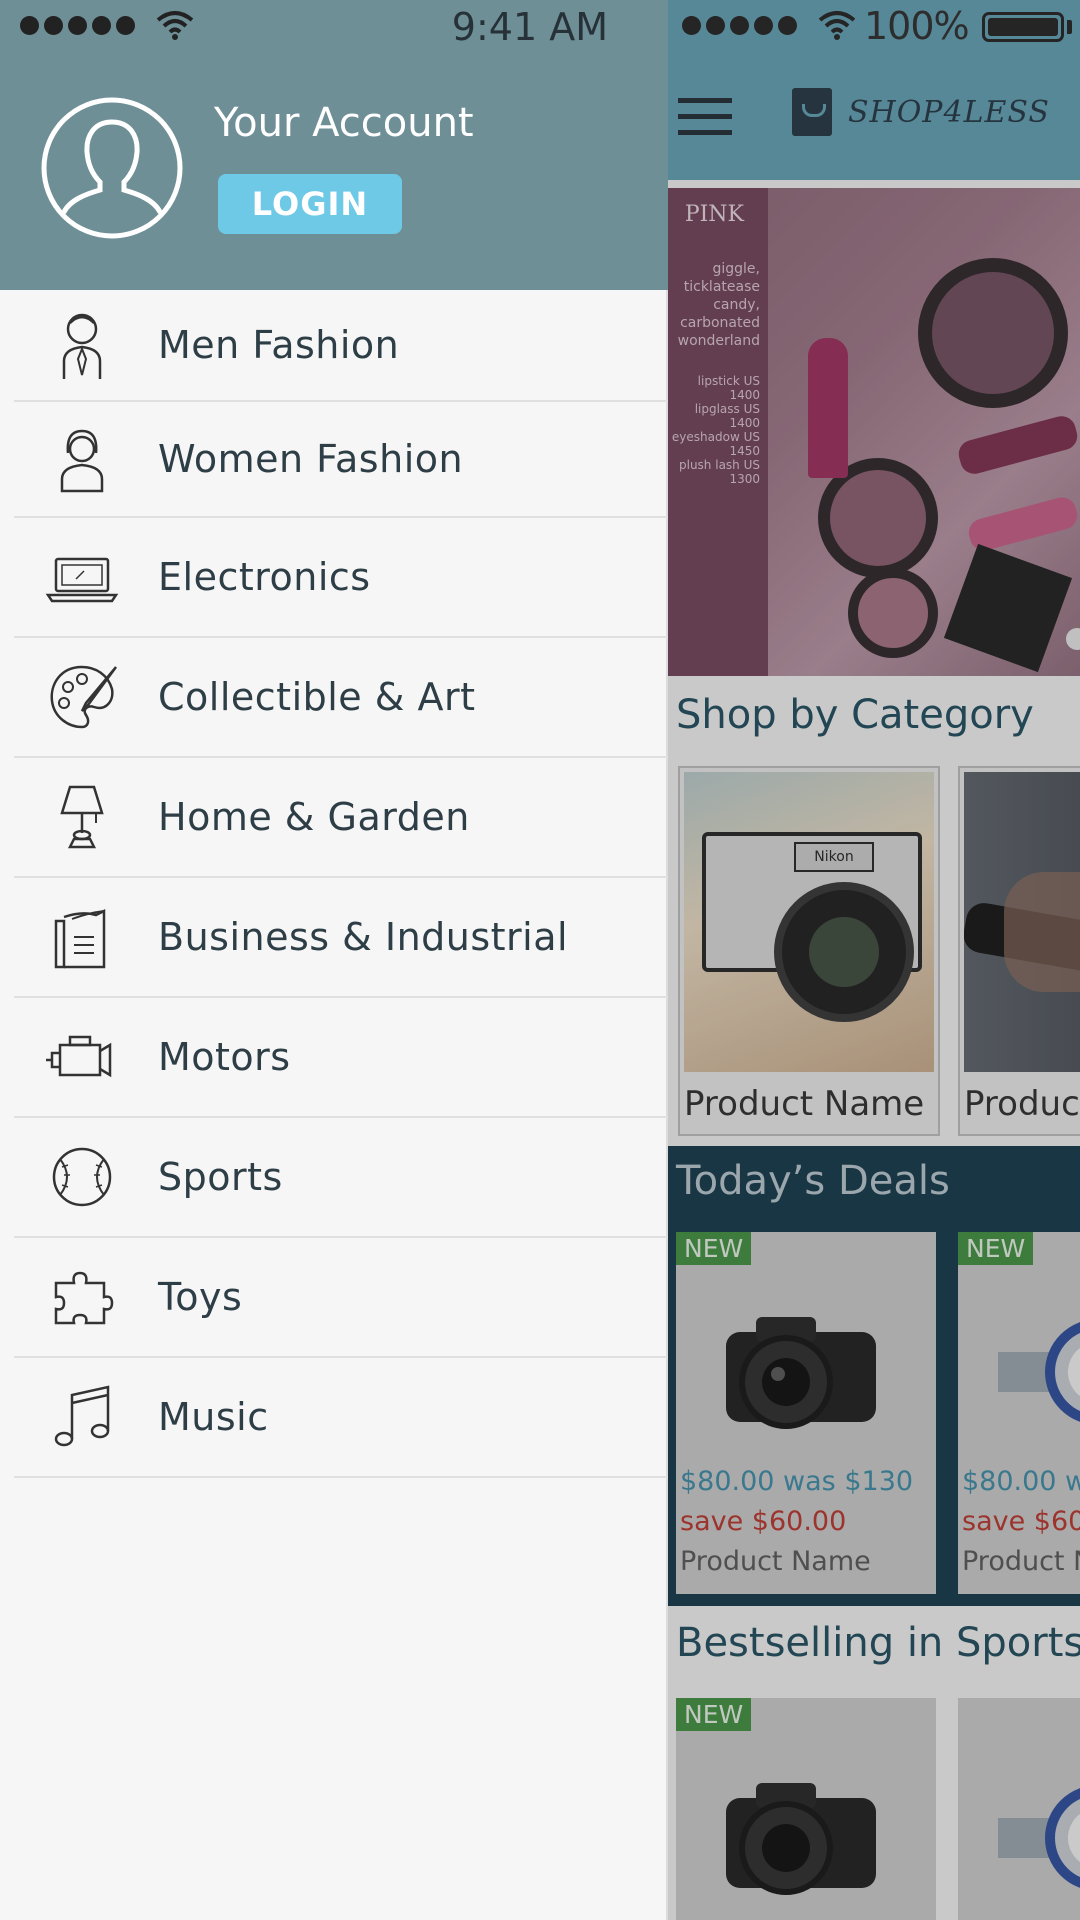 The height and width of the screenshot is (1920, 1080). What do you see at coordinates (311, 459) in the screenshot?
I see `menu-item-label: Women Fashion` at bounding box center [311, 459].